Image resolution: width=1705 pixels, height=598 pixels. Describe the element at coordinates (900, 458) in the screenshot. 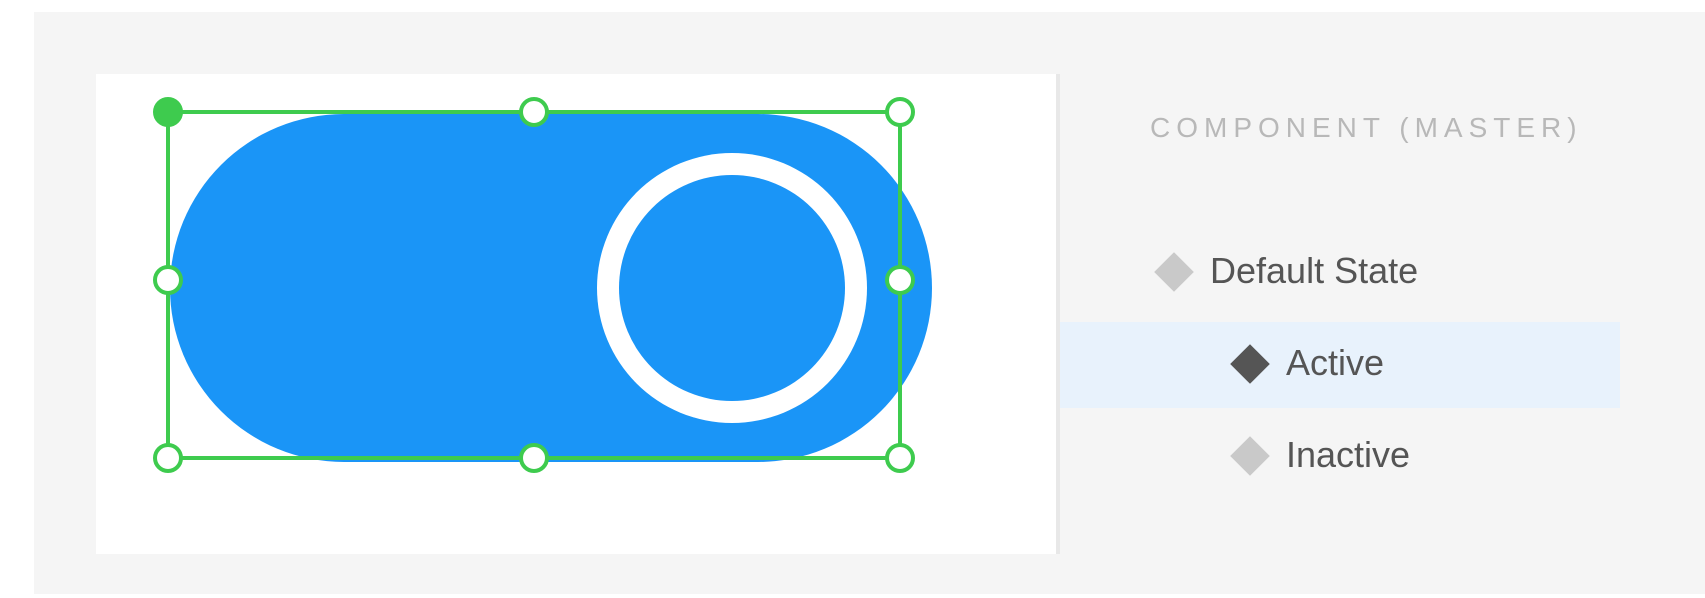

I see `resize-handle-bottom-right` at that location.